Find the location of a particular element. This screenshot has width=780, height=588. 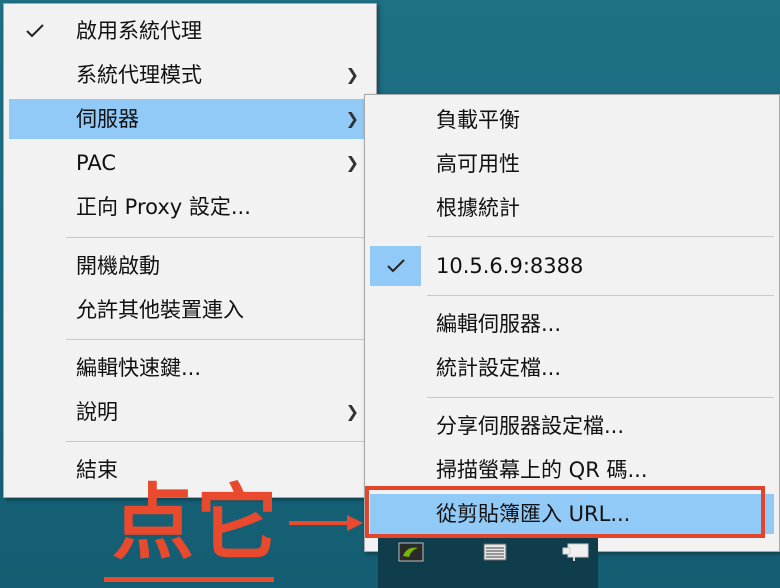

menu-item-enable-system-proxy: 啟用系統代理 is located at coordinates (190, 31).